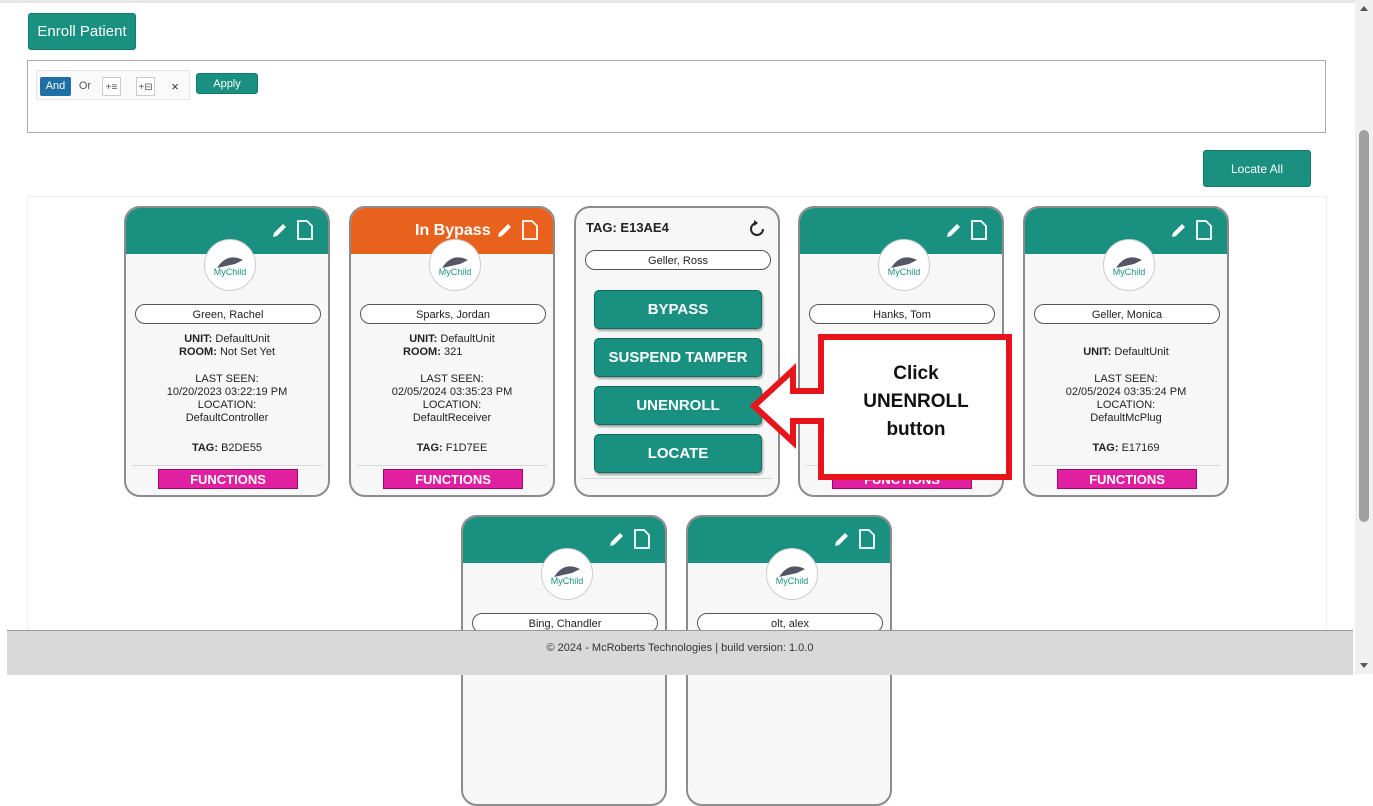 Image resolution: width=1373 pixels, height=806 pixels. What do you see at coordinates (678, 357) in the screenshot?
I see `suspend-tamper-button: SUSPEND TAMPER` at bounding box center [678, 357].